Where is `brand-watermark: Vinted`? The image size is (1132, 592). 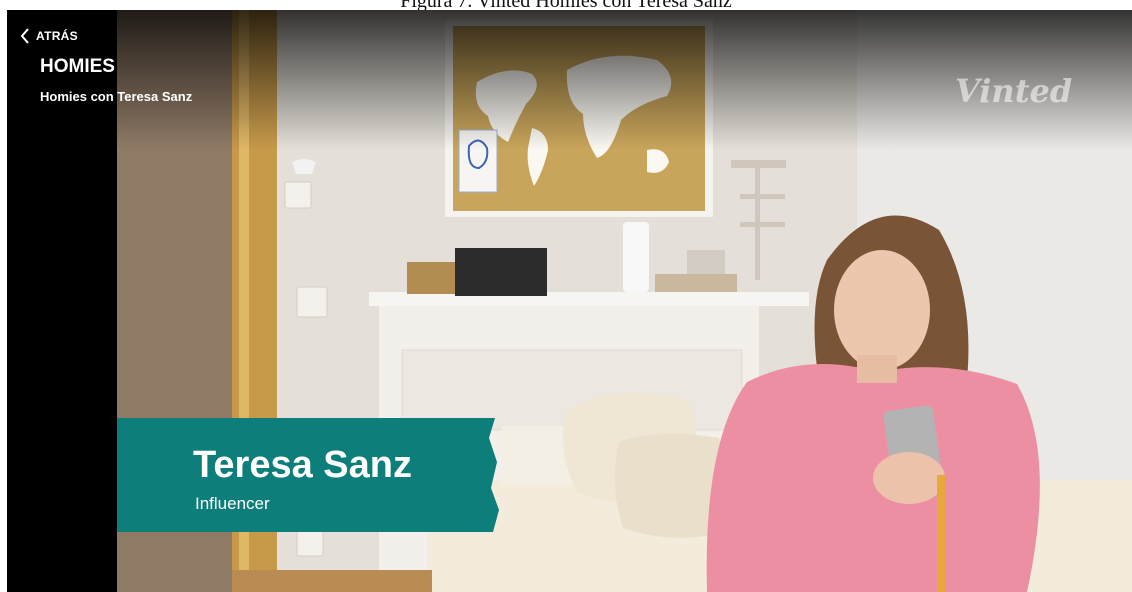
brand-watermark: Vinted is located at coordinates (1014, 91).